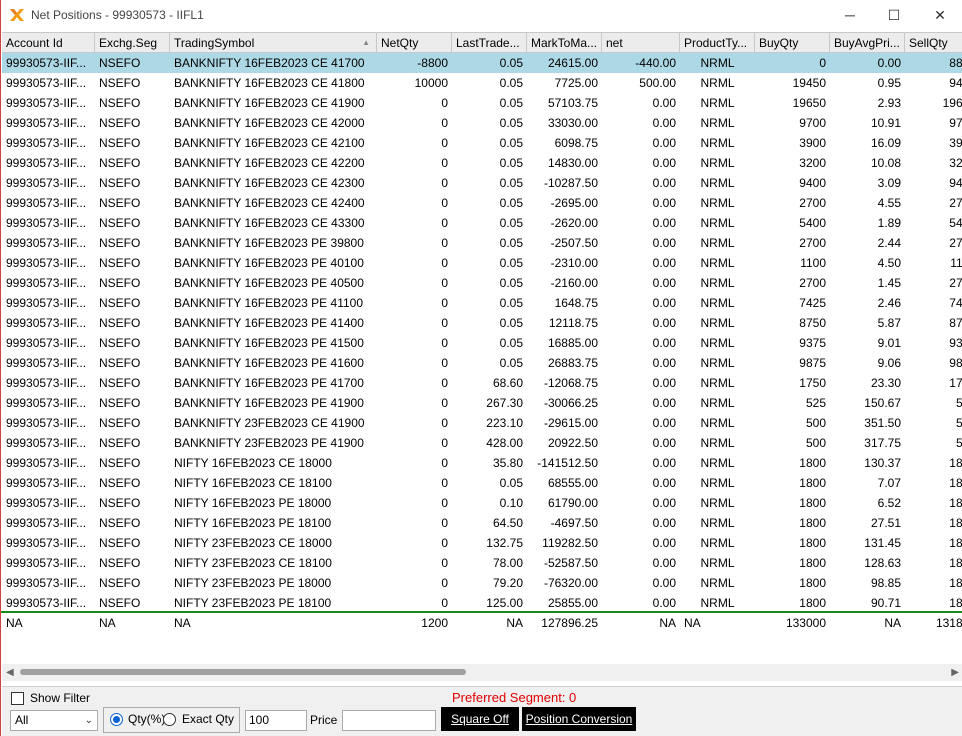 The image size is (962, 736). Describe the element at coordinates (952, 103) in the screenshot. I see `cell-sell-qty: 19650` at that location.